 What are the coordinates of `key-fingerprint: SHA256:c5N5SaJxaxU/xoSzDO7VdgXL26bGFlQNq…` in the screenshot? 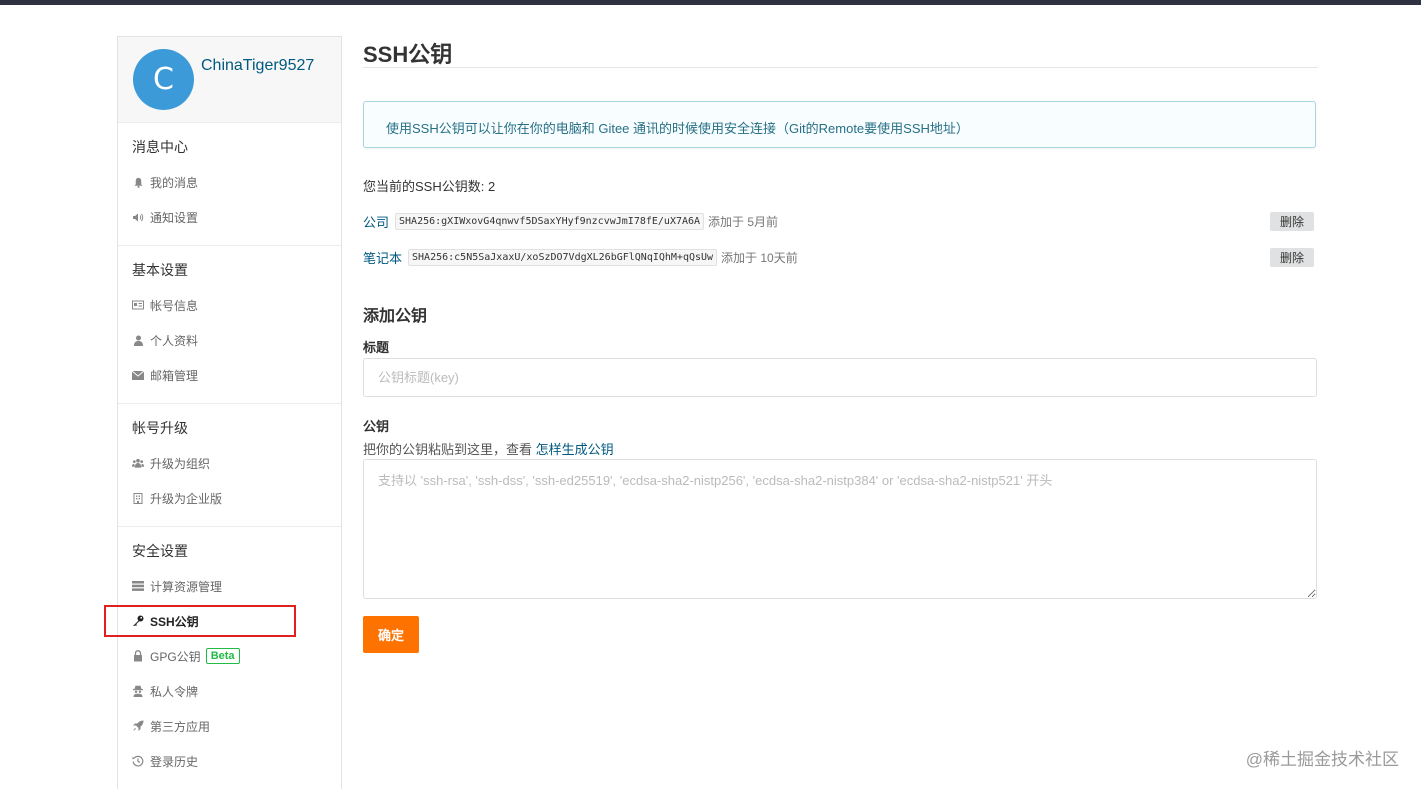 It's located at (563, 257).